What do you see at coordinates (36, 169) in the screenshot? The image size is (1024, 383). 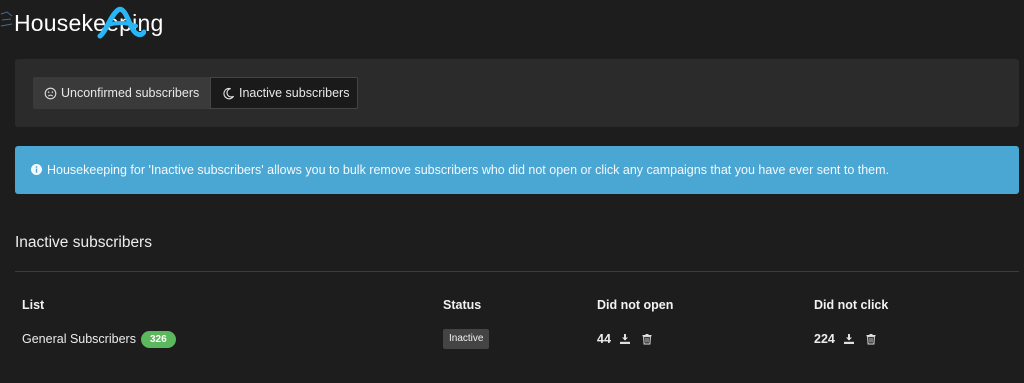 I see `info-circle-icon` at bounding box center [36, 169].